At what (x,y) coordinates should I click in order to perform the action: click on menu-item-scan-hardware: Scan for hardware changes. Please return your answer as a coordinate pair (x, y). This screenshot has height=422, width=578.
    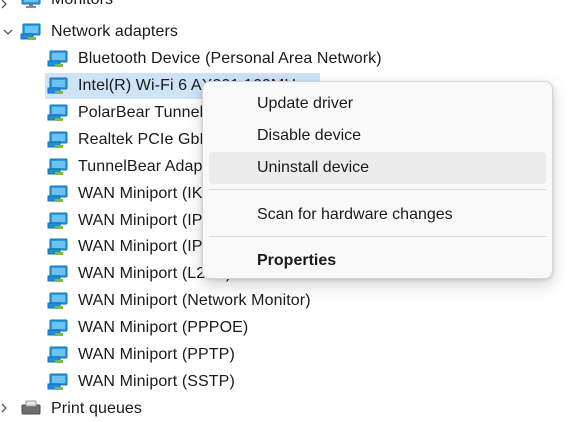
    Looking at the image, I should click on (377, 215).